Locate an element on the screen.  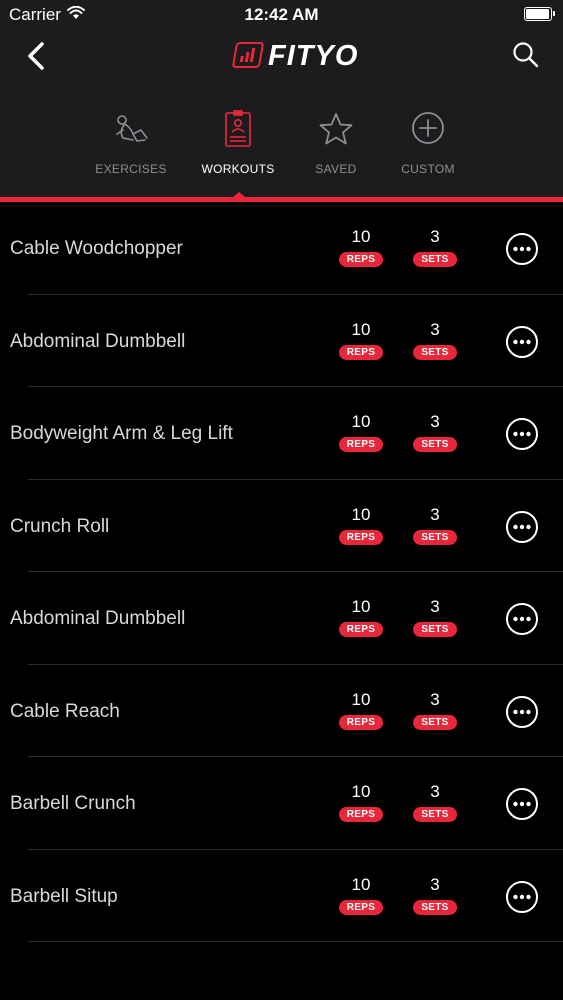
search-icon is located at coordinates (526, 55).